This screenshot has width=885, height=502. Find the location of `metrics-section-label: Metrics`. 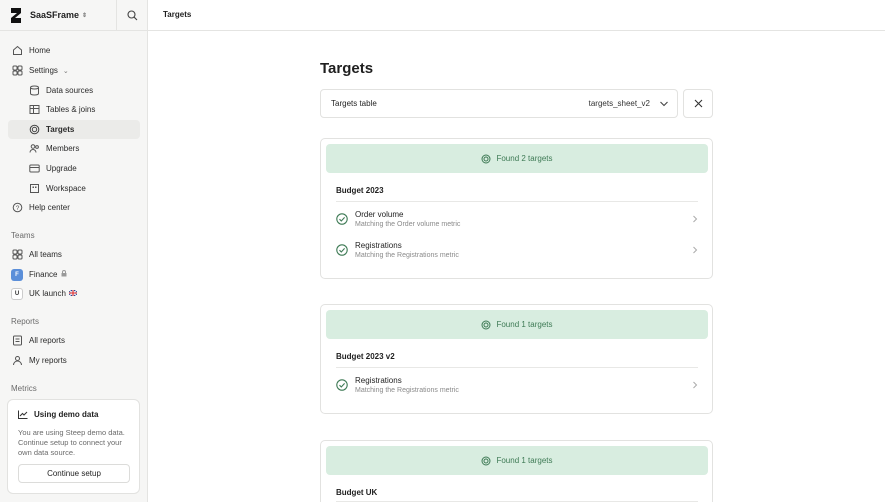

metrics-section-label: Metrics is located at coordinates (24, 388).